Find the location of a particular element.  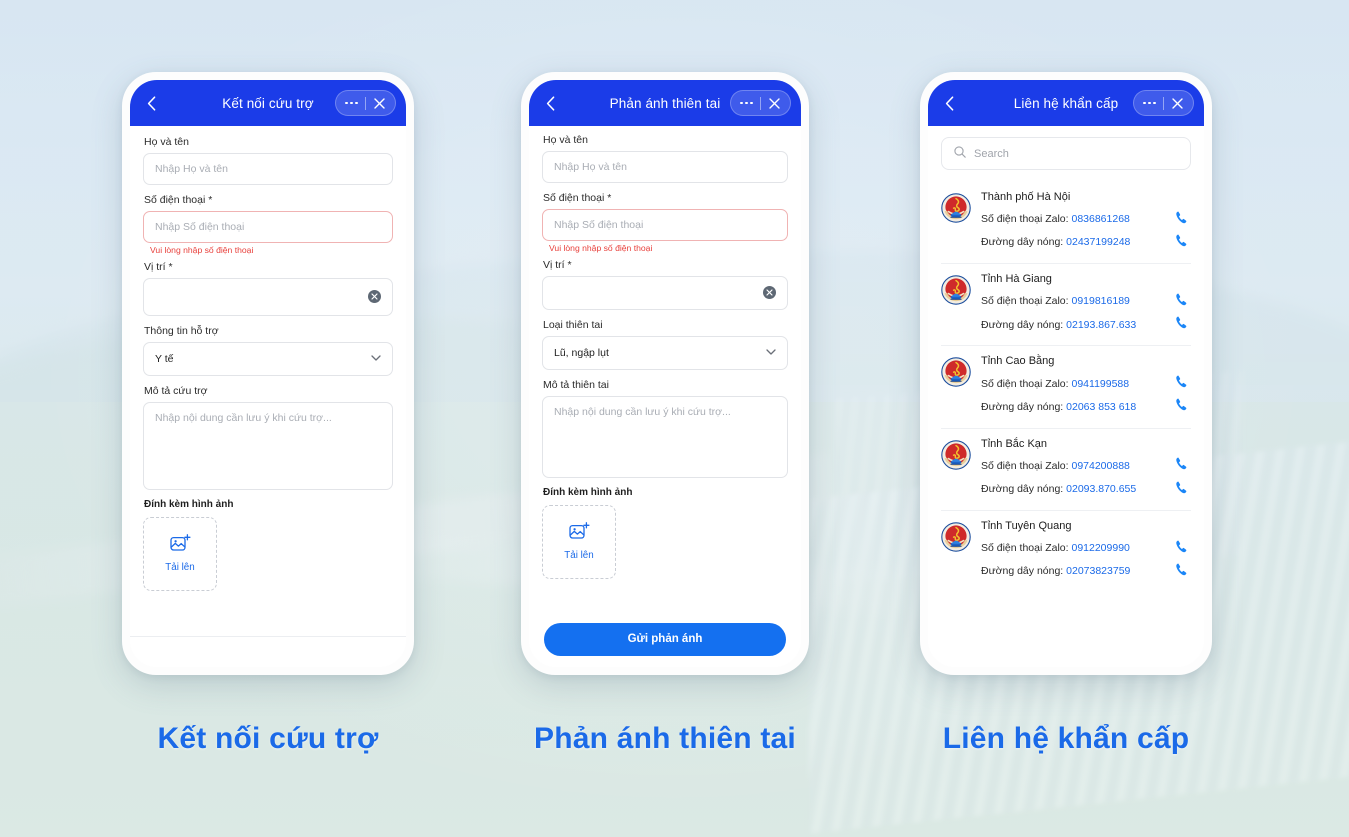

app-header-1: Kết nối cứu trợ is located at coordinates (268, 103).